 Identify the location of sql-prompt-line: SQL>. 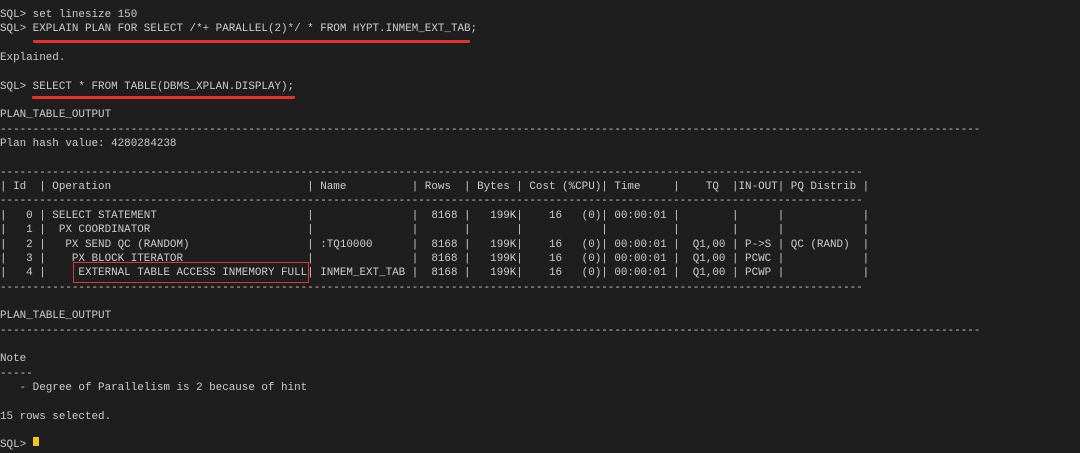
(16, 445).